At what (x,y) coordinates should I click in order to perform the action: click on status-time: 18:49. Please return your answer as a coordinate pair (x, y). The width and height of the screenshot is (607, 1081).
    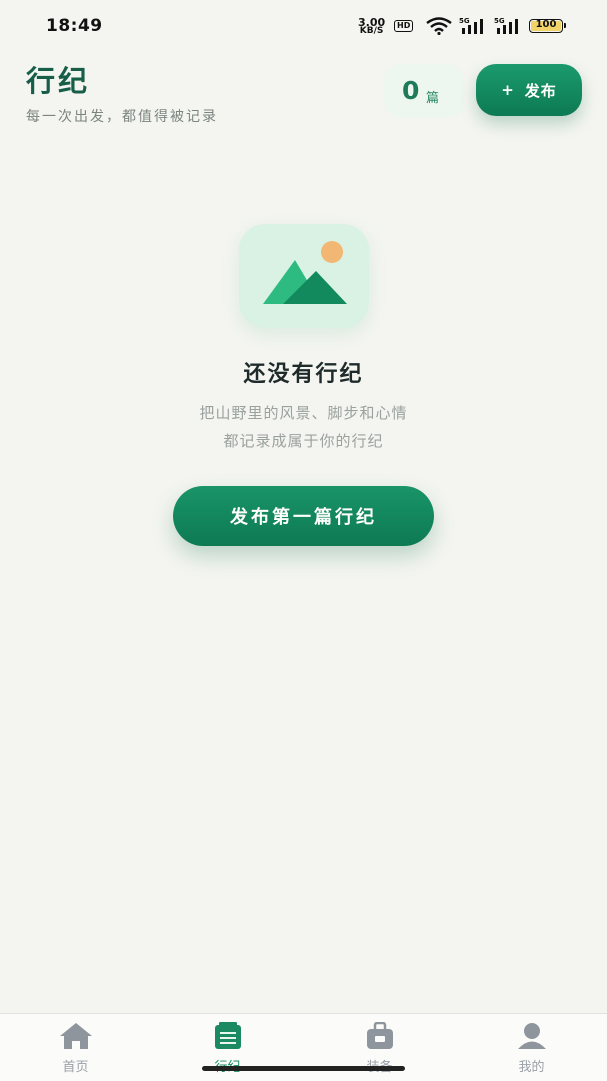
    Looking at the image, I should click on (74, 26).